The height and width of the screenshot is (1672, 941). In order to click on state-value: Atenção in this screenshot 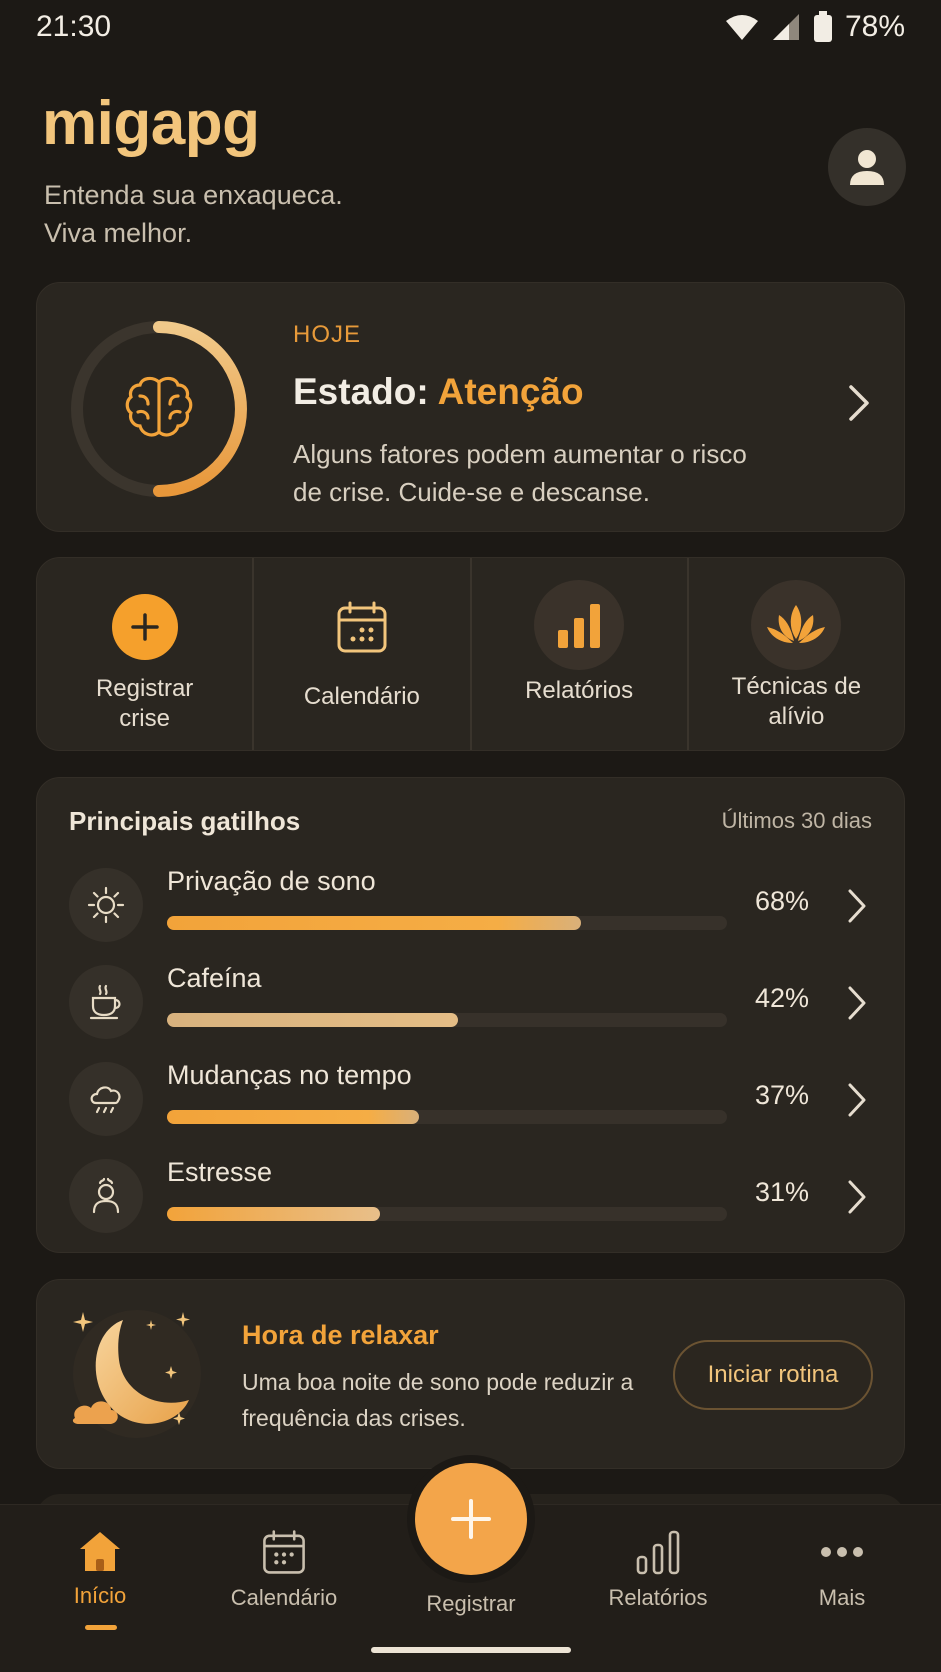, I will do `click(510, 391)`.